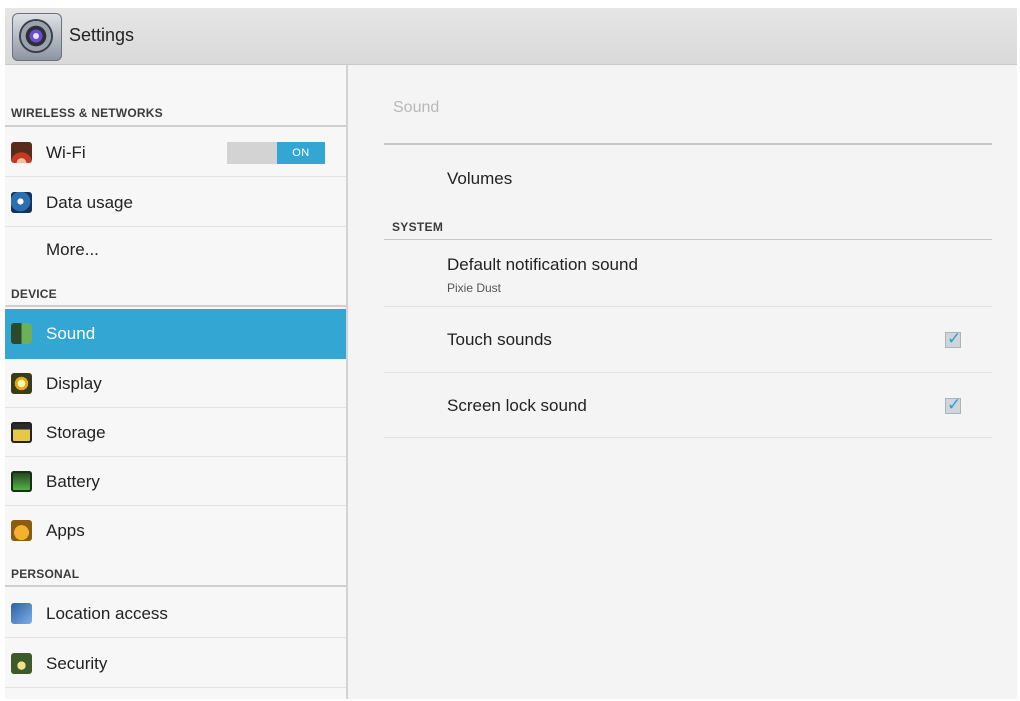 The height and width of the screenshot is (701, 1020). Describe the element at coordinates (65, 530) in the screenshot. I see `sidebar-item-label: Apps` at that location.